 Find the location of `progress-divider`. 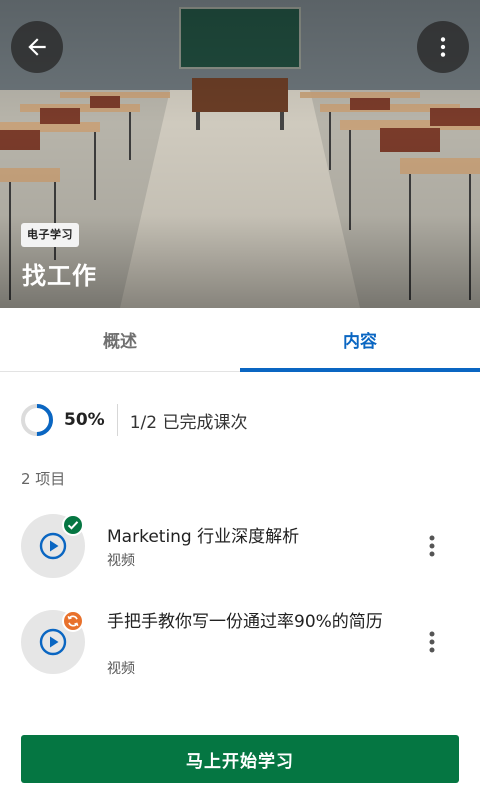

progress-divider is located at coordinates (117, 420).